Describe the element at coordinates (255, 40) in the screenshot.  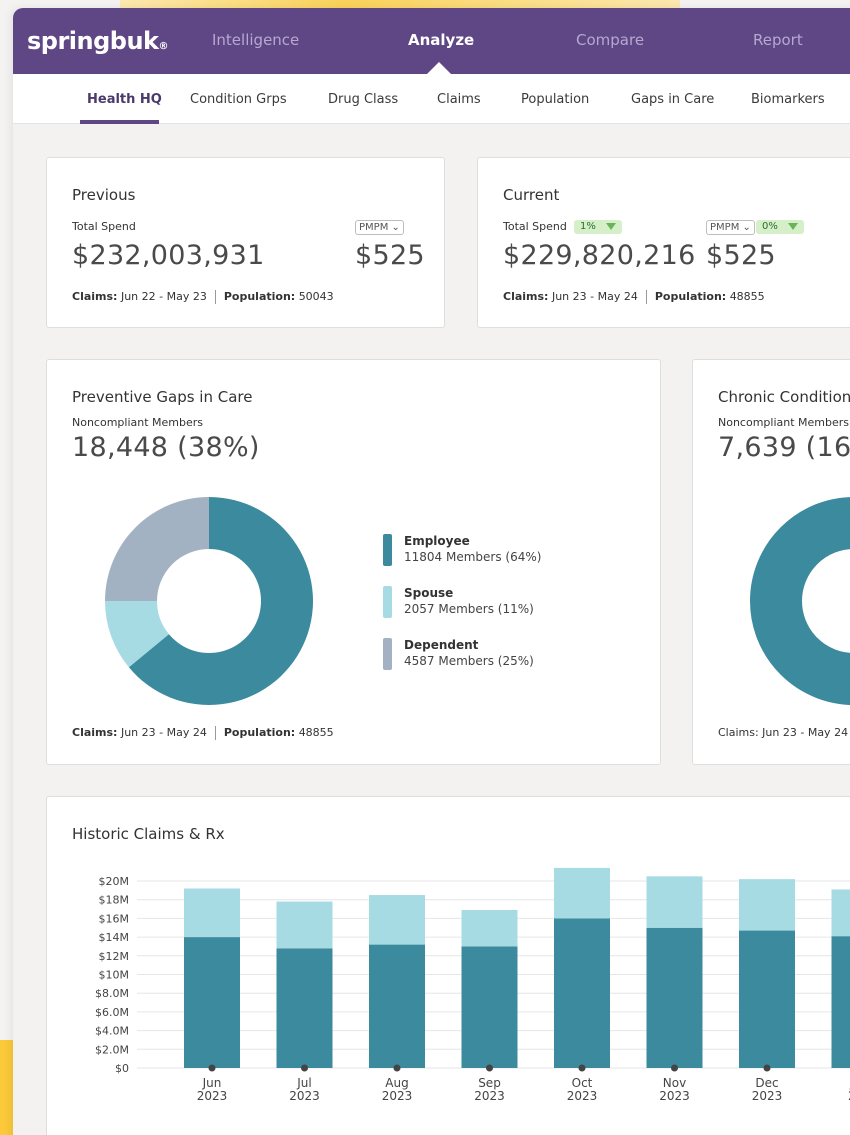
I see `top-nav-intelligence: Intelligence` at that location.